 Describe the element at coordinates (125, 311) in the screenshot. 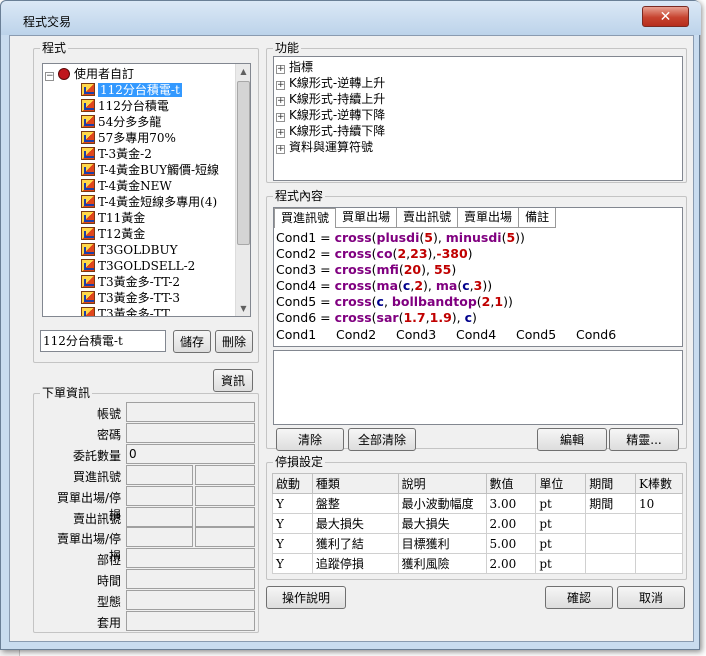

I see `tree-item: T3黃金多-TT` at that location.